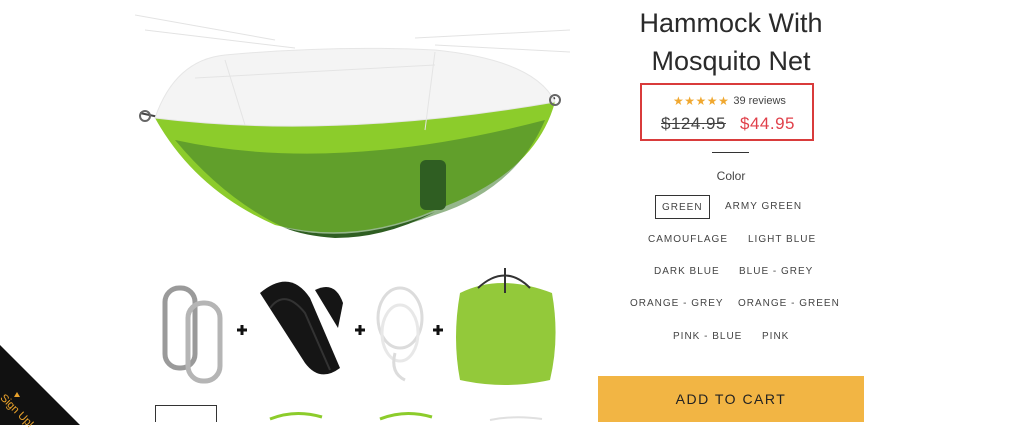 The image size is (1024, 430). What do you see at coordinates (731, 61) in the screenshot?
I see `product-title-line-2: Mosquito Net` at bounding box center [731, 61].